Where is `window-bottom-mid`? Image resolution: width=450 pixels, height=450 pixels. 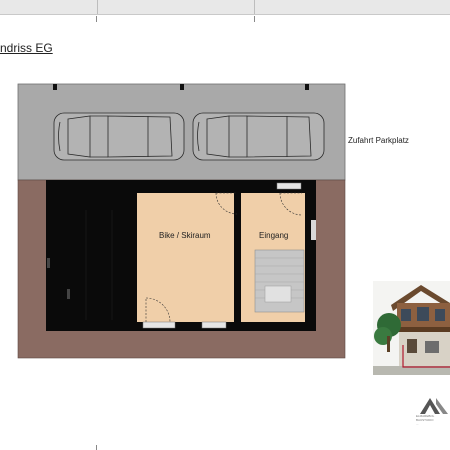 window-bottom-mid is located at coordinates (214, 325).